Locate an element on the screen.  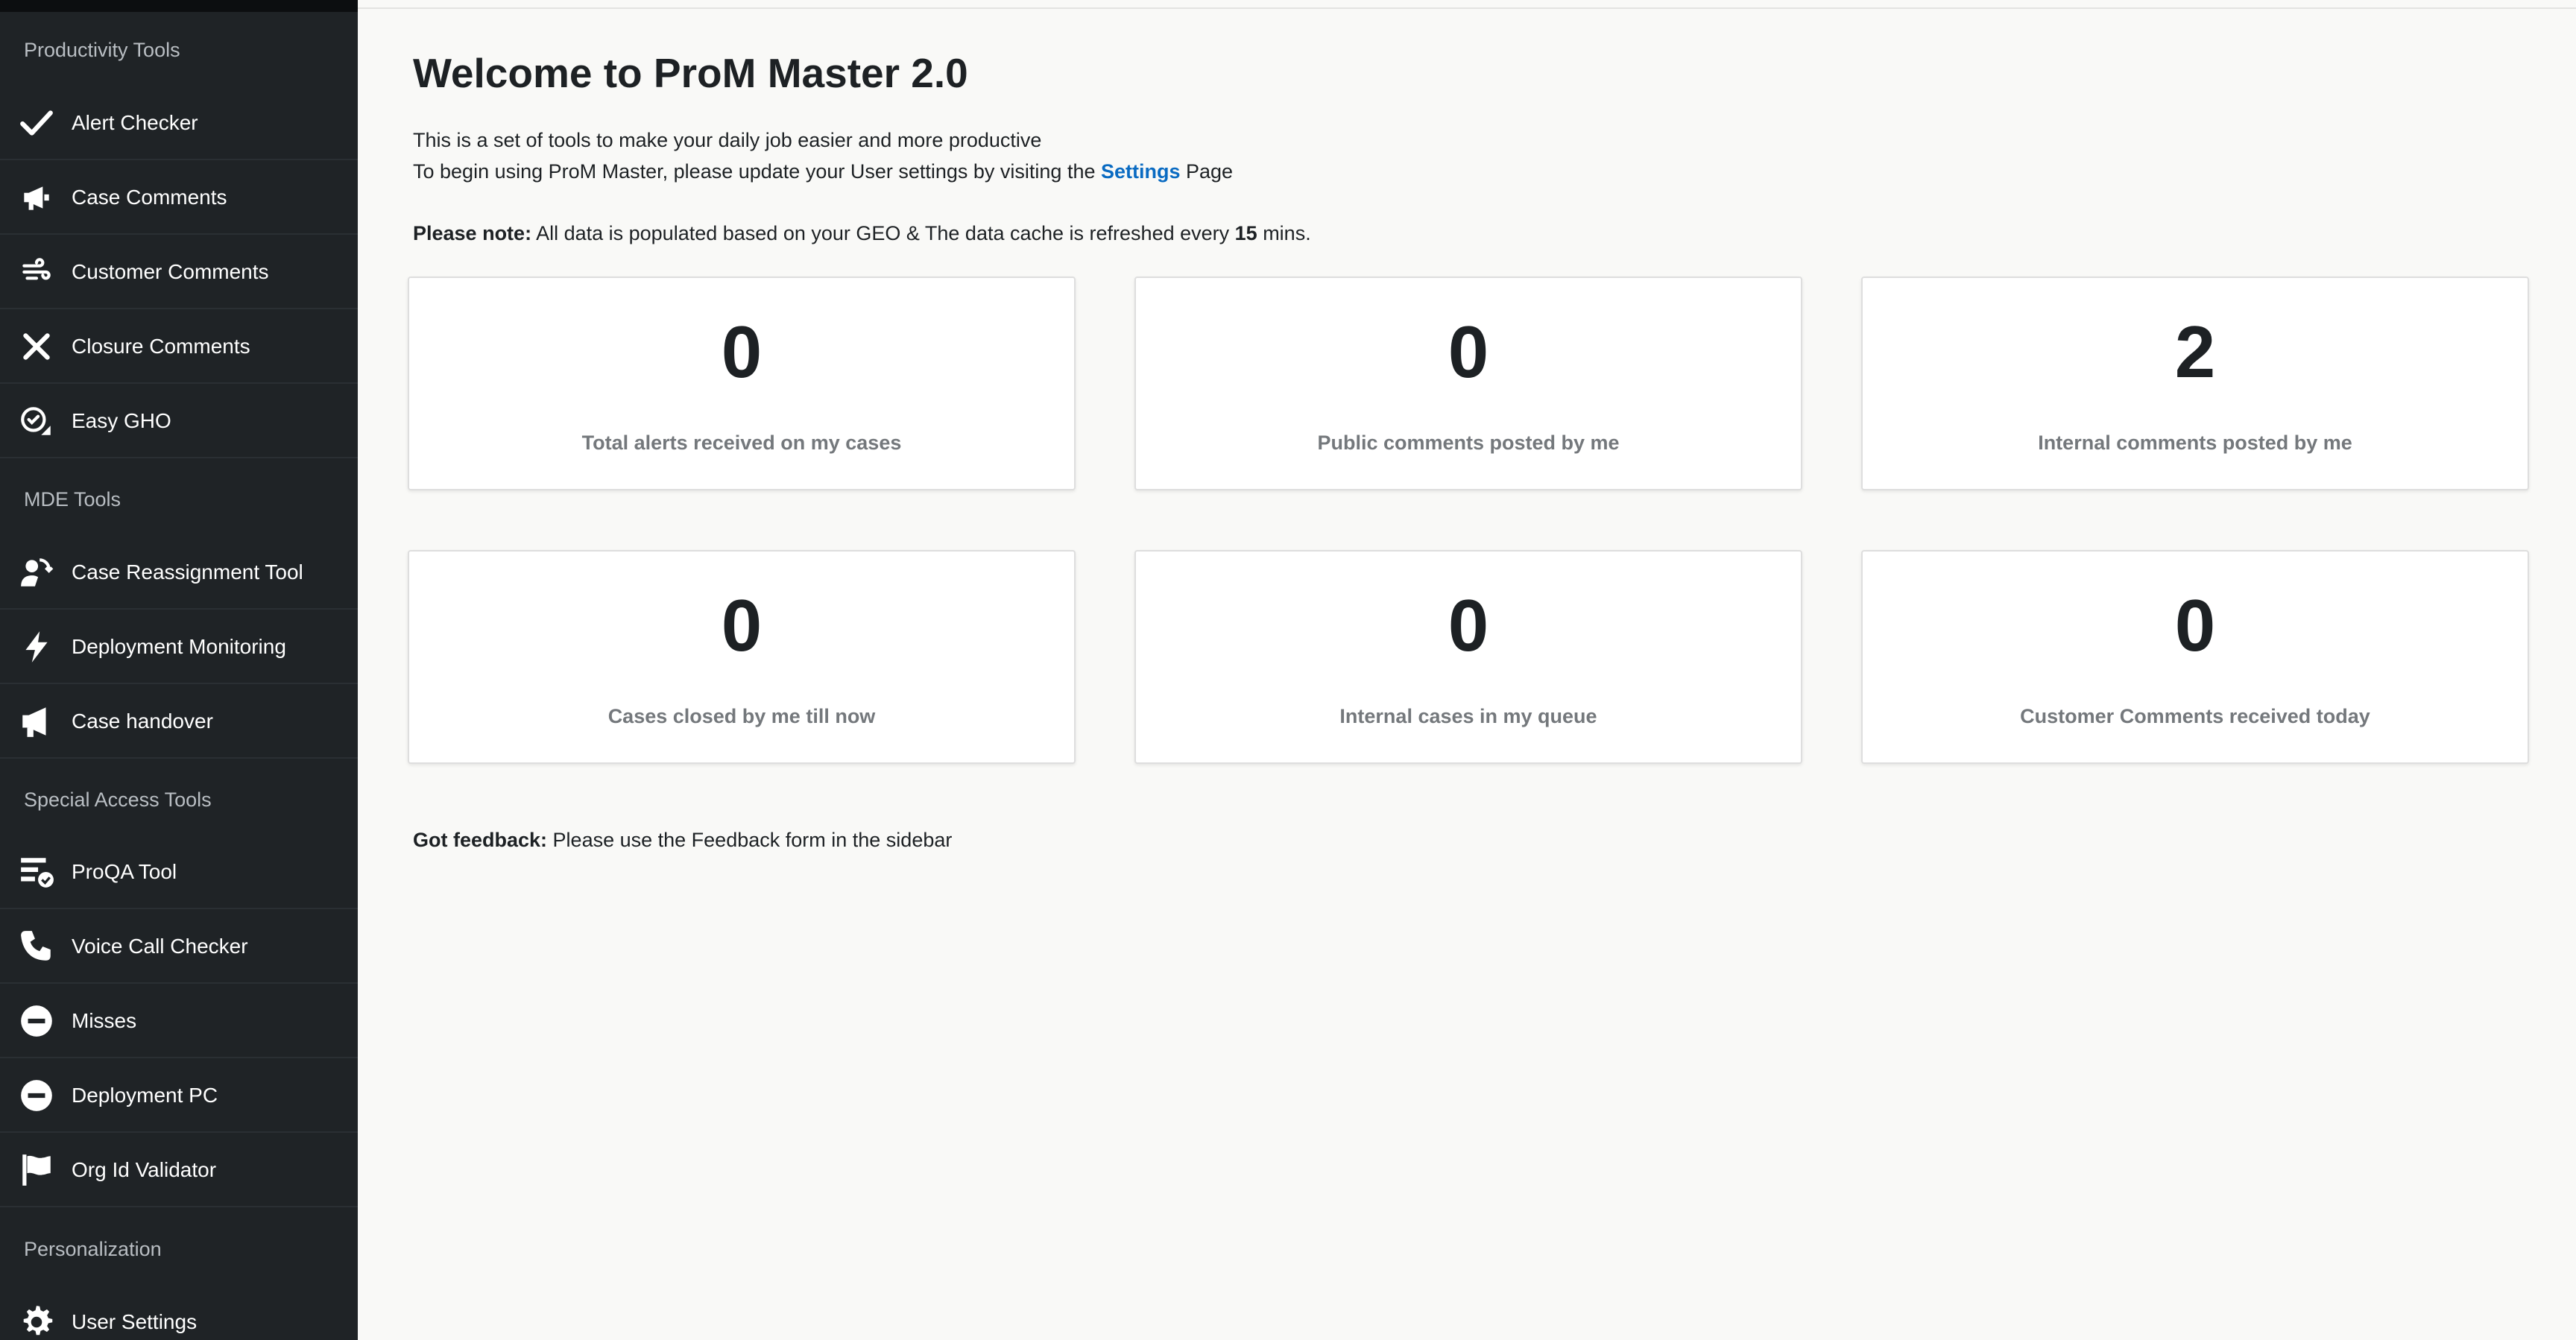
badge-check-icon is located at coordinates (36, 421).